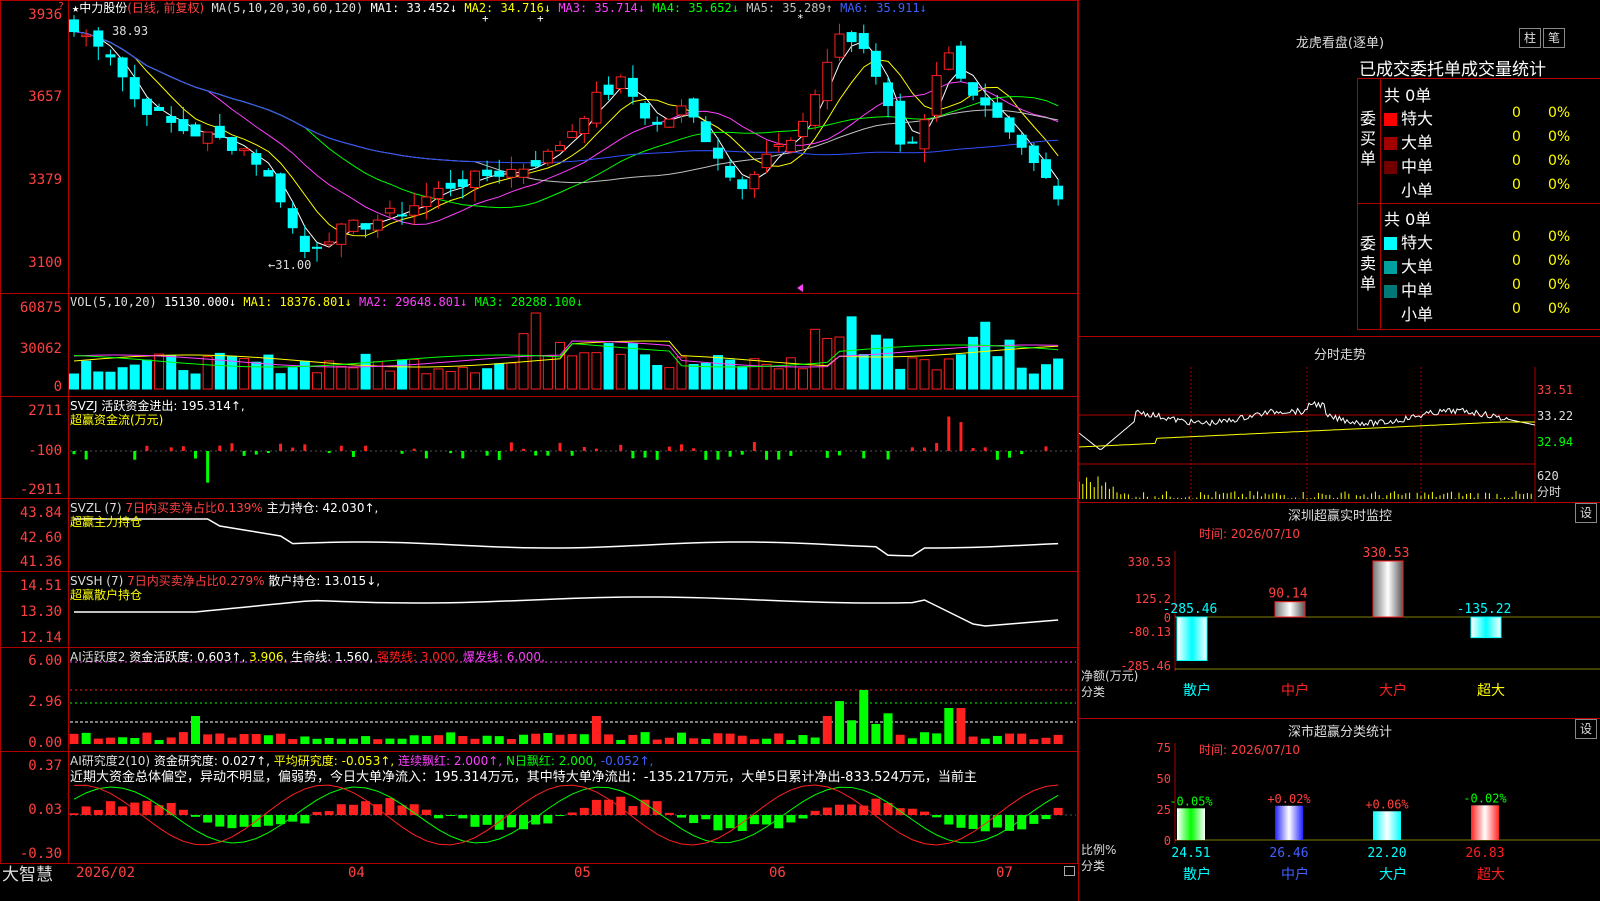 The width and height of the screenshot is (1600, 901). I want to click on stats-bar, so click(1191, 824).